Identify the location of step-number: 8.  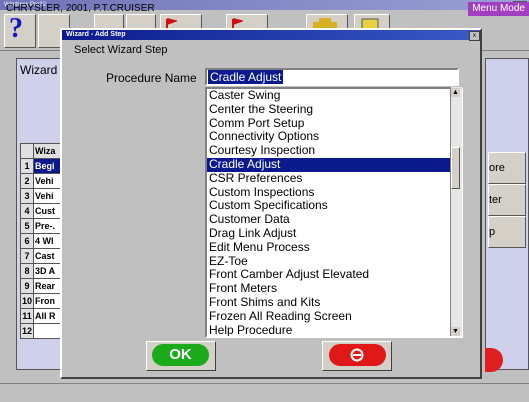
(27, 271).